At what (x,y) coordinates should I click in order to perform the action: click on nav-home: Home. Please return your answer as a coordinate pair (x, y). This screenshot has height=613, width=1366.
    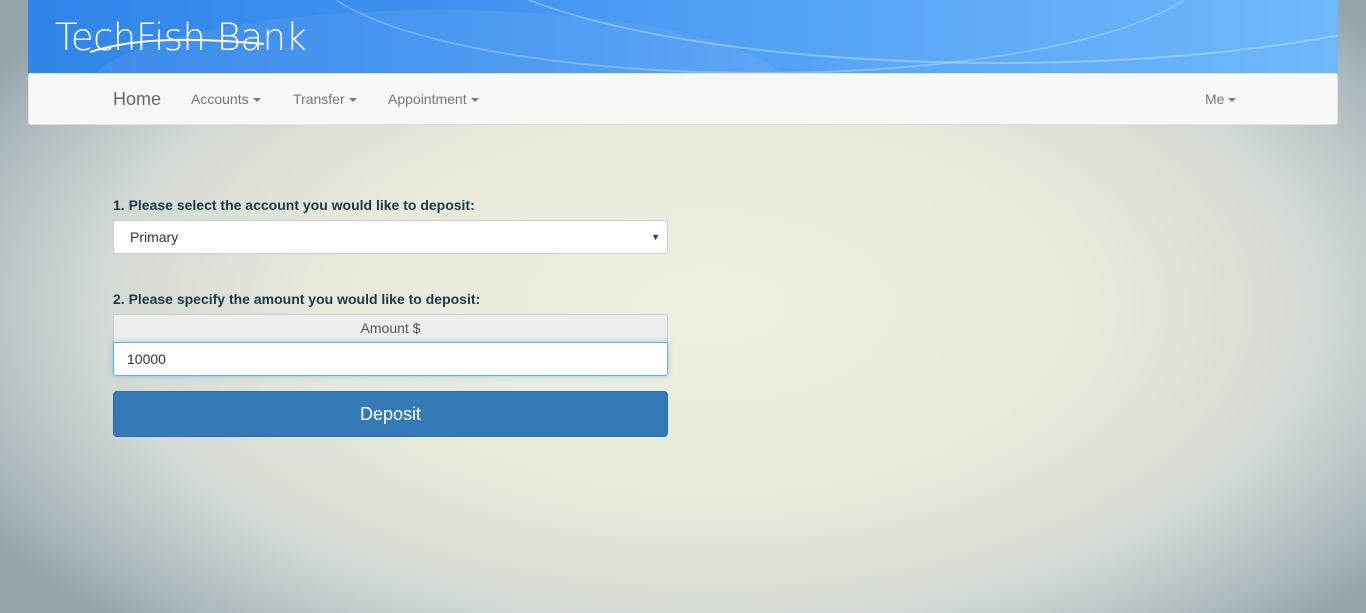
    Looking at the image, I should click on (137, 99).